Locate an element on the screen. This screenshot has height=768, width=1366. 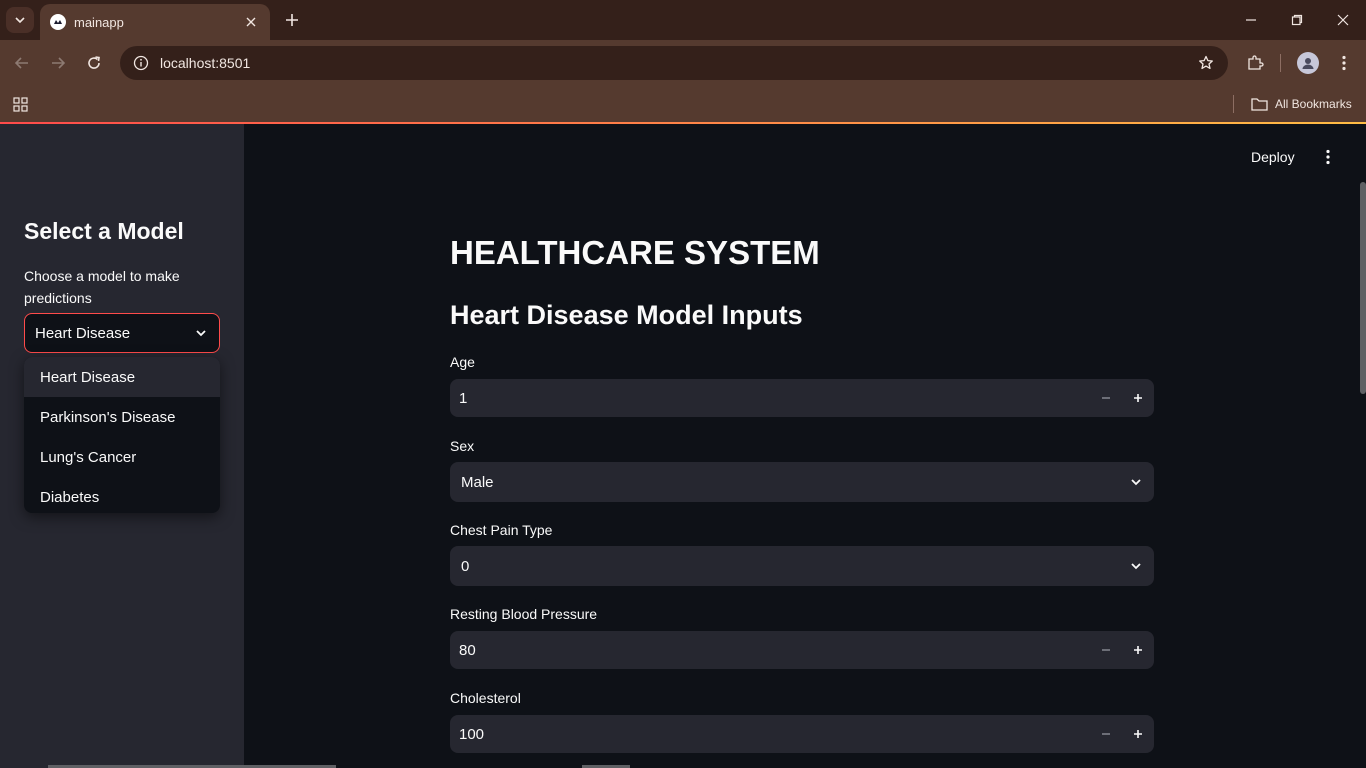
profile-avatar is located at coordinates (1308, 63).